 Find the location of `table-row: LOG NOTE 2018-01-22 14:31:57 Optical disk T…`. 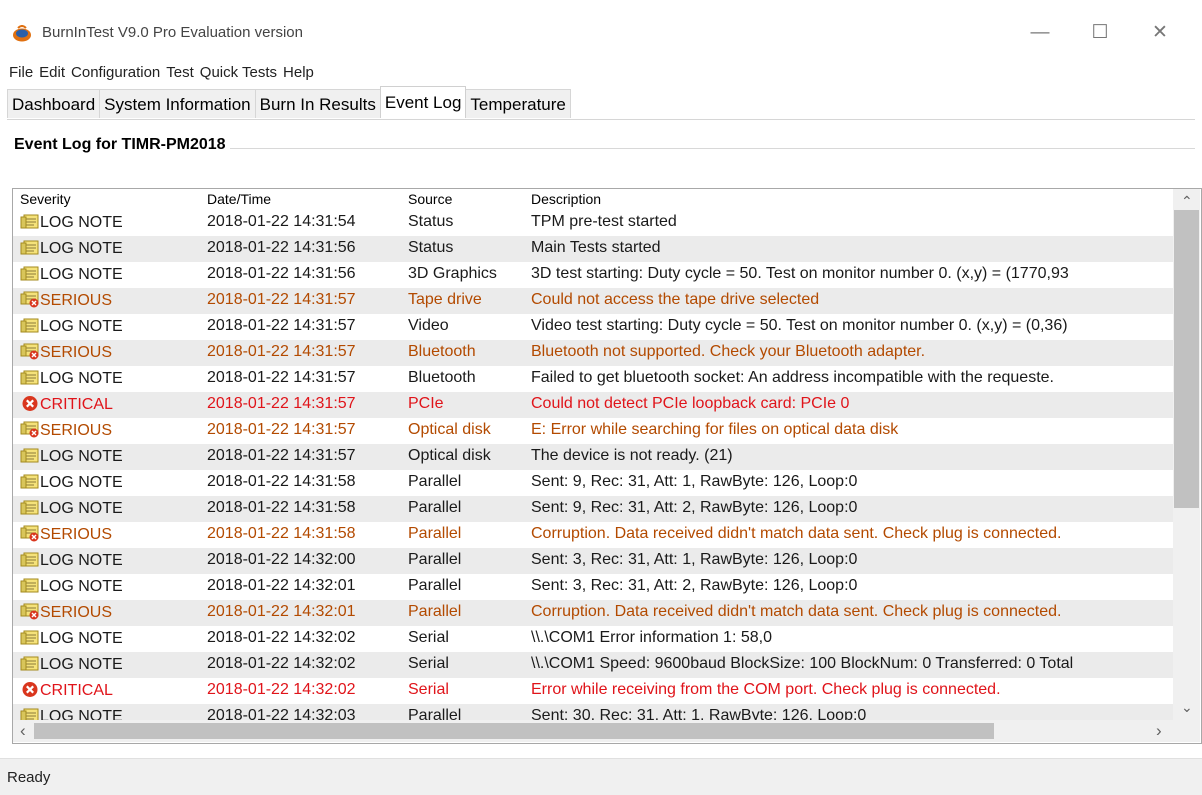

table-row: LOG NOTE 2018-01-22 14:31:57 Optical disk T… is located at coordinates (593, 457).